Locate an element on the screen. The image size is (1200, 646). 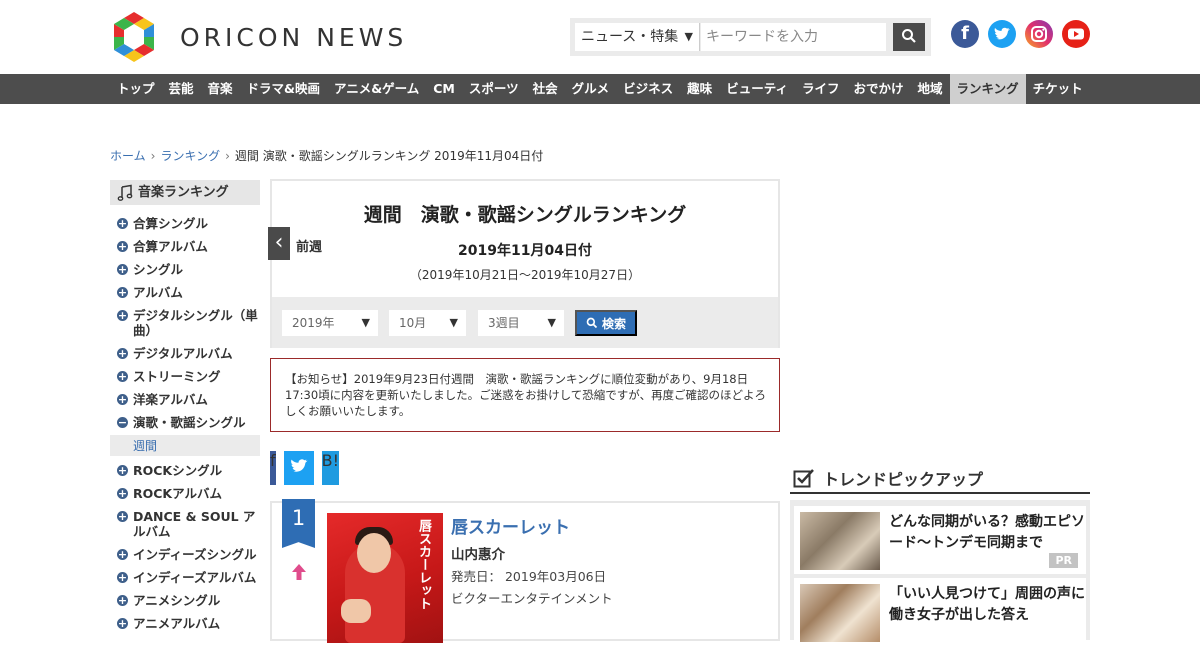
sidebar-item-indies-album: + インディーズアルバム is located at coordinates (185, 578).